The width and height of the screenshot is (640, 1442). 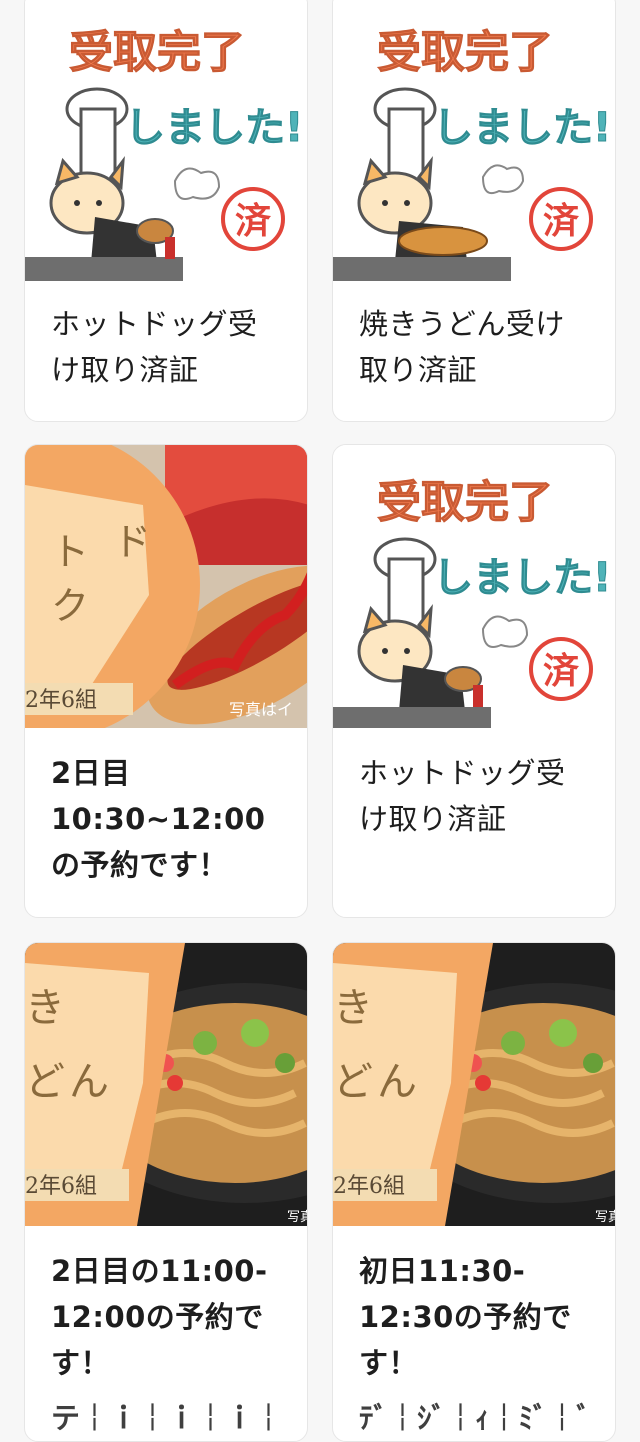 I want to click on hotdog-photo: ド ト ク 2年6組 写真はイ, so click(x=166, y=586).